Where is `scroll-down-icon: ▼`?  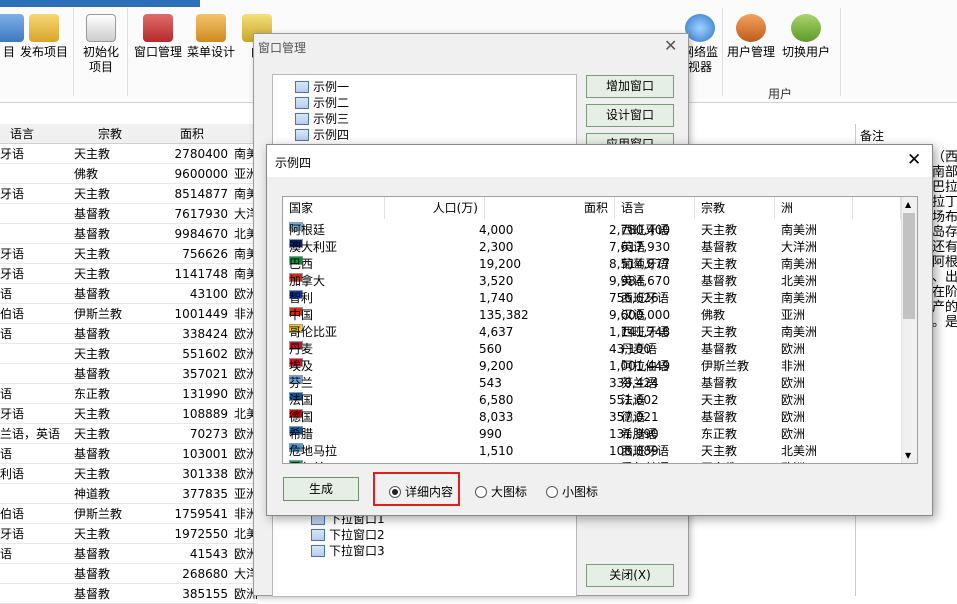
scroll-down-icon: ▼ is located at coordinates (908, 455).